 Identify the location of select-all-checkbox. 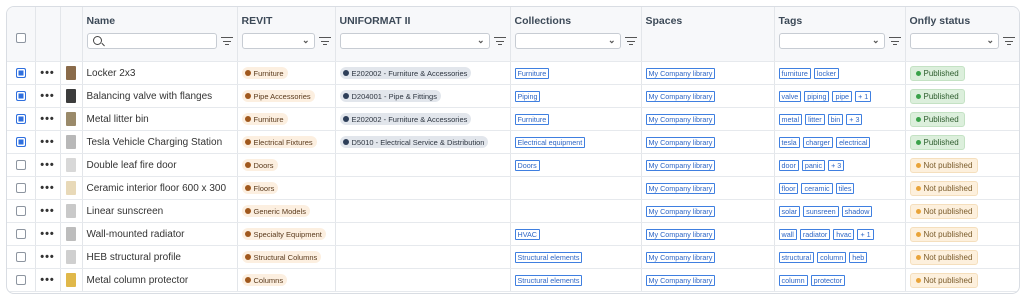
(20, 38).